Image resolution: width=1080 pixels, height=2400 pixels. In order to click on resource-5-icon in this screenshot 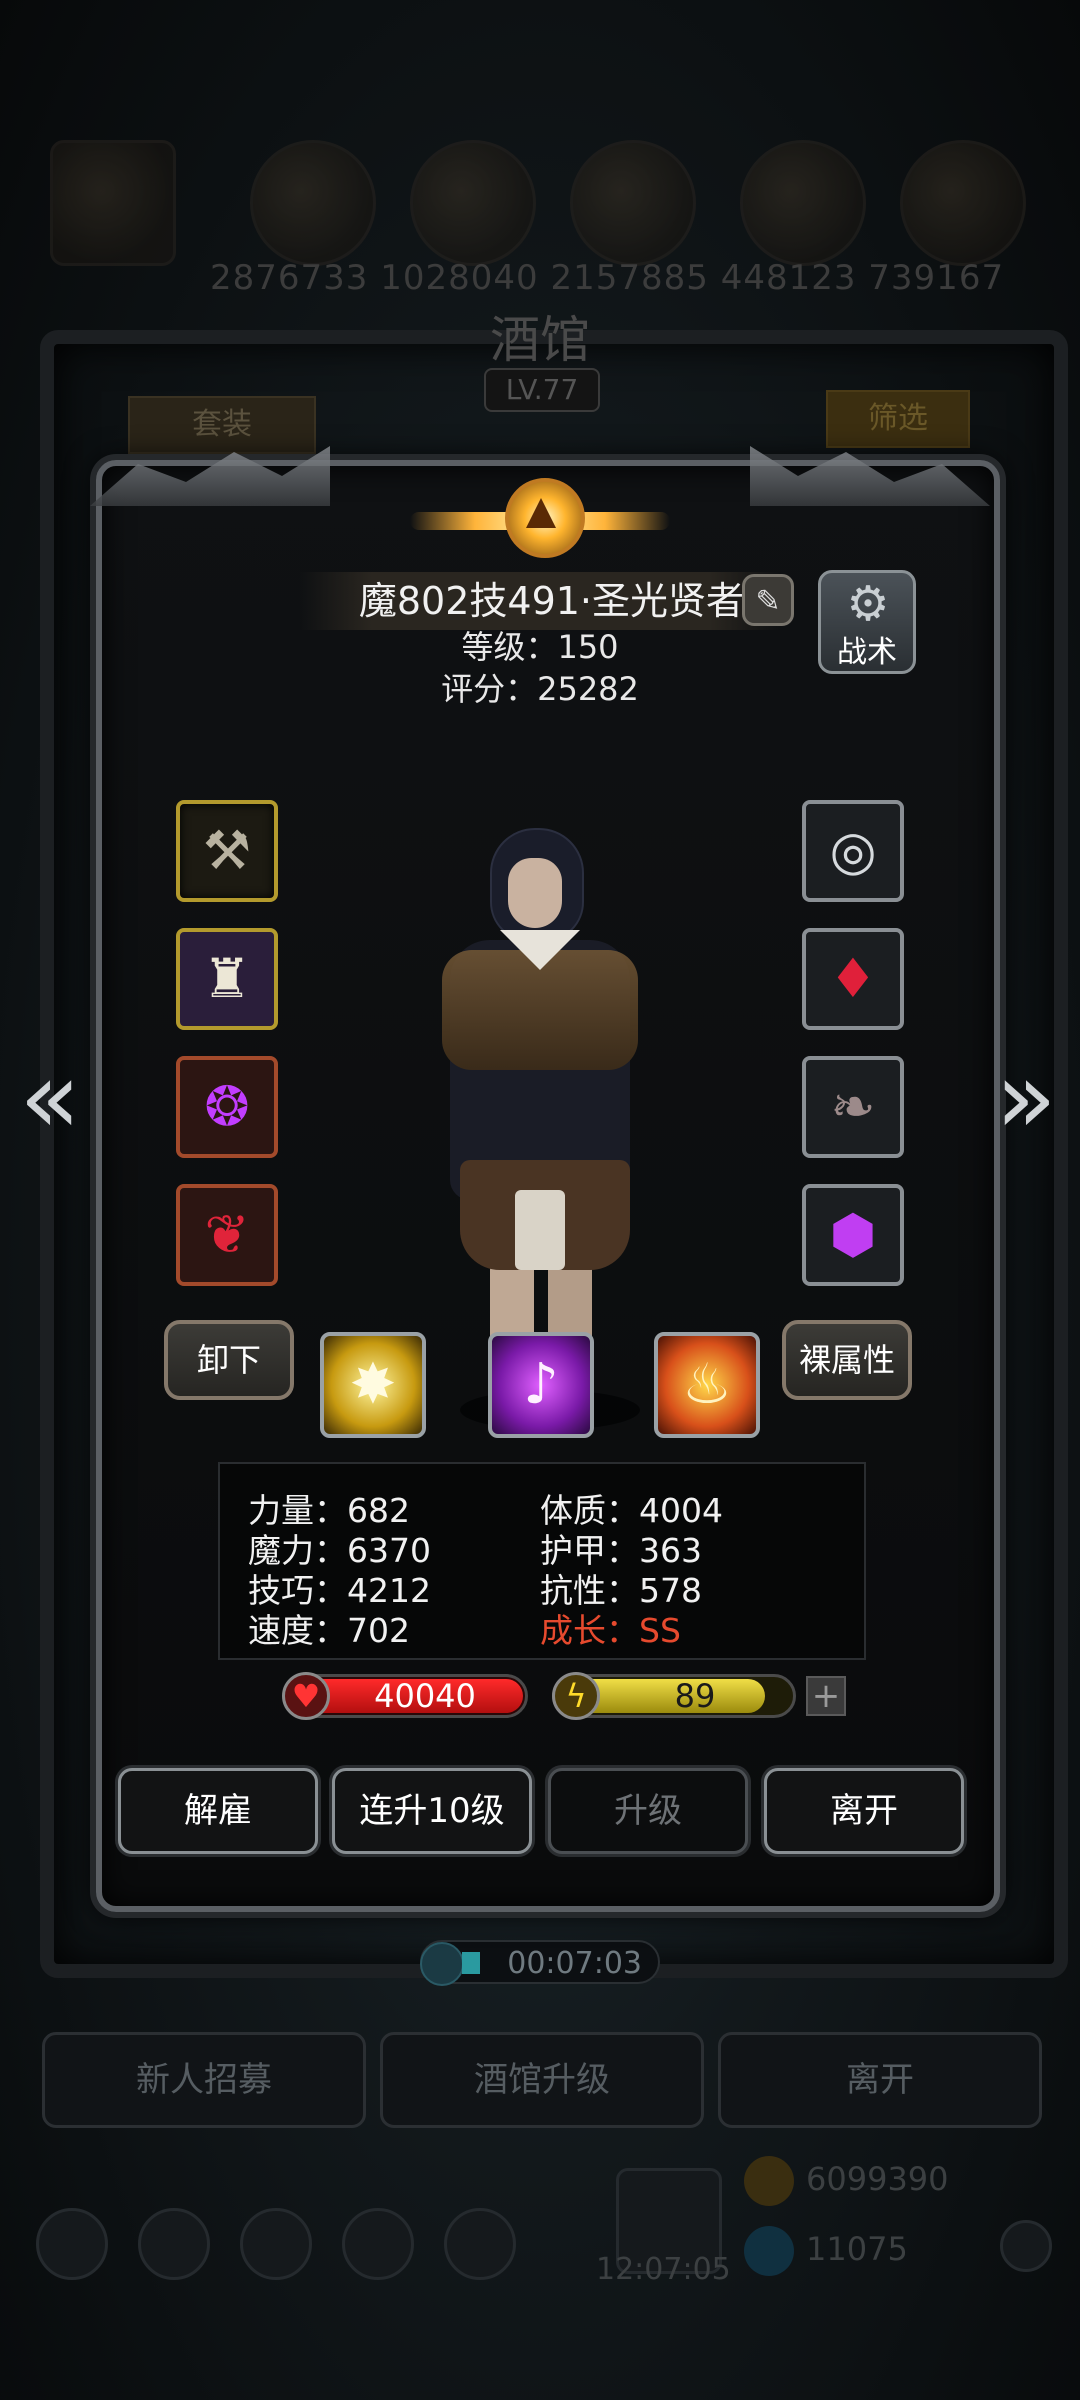, I will do `click(963, 203)`.